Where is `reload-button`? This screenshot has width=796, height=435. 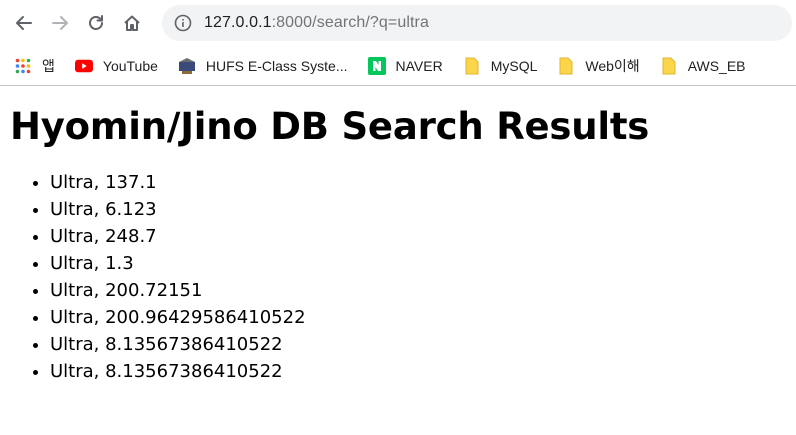 reload-button is located at coordinates (96, 23).